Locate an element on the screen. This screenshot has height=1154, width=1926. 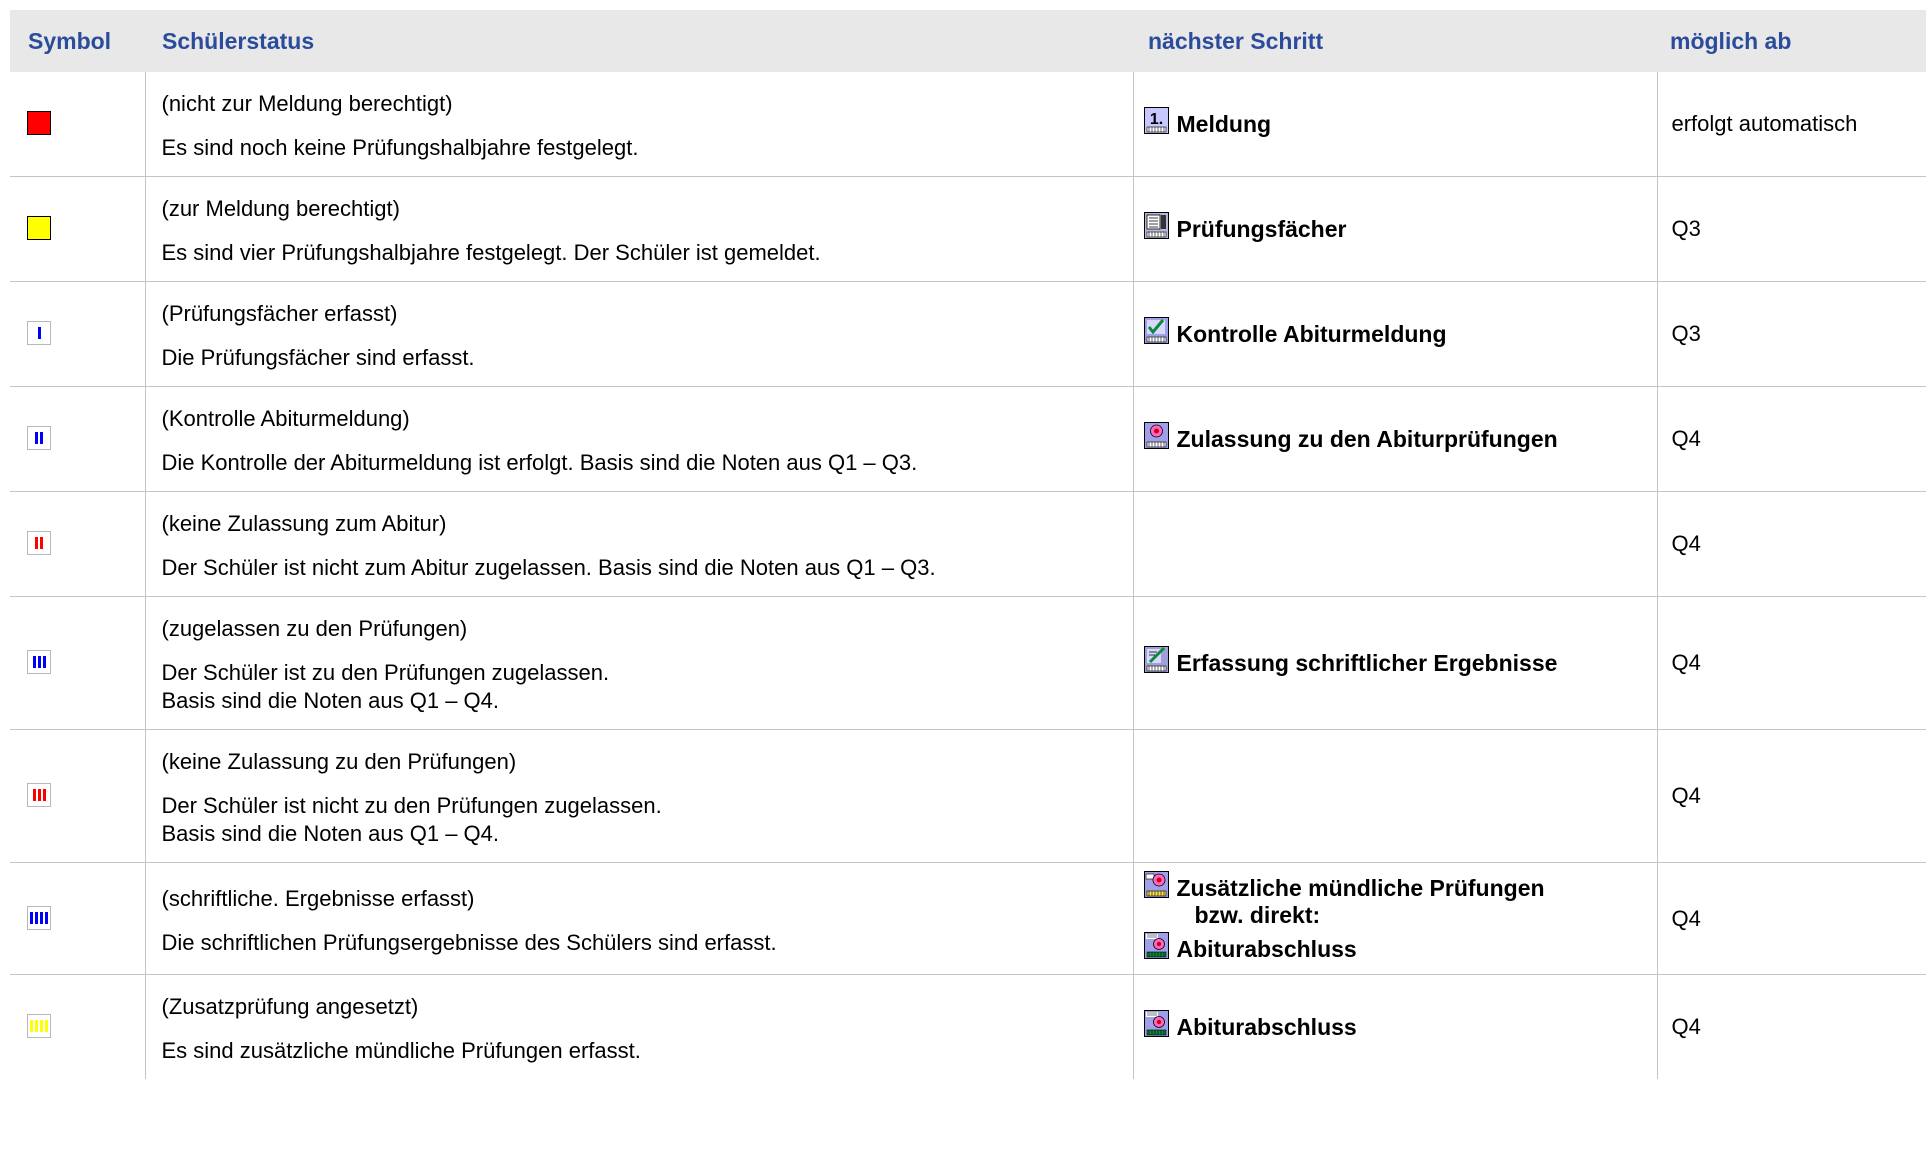
next-step: Prüfungsfächer is located at coordinates (1396, 227).